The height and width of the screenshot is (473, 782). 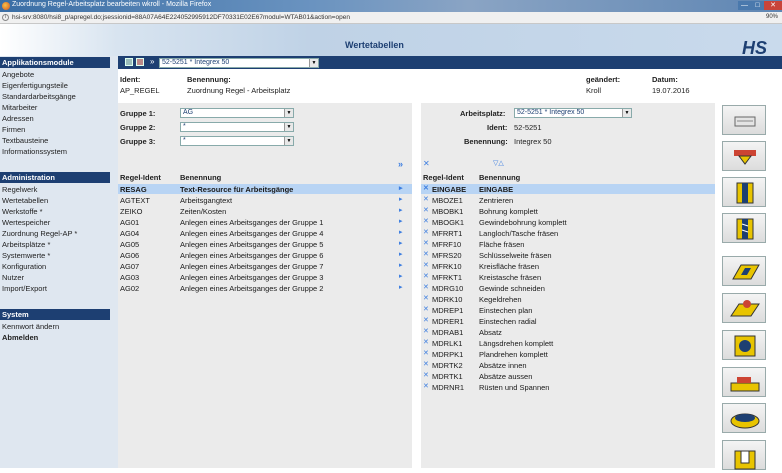 What do you see at coordinates (237, 141) in the screenshot?
I see `gruppe3-select: * ▼` at bounding box center [237, 141].